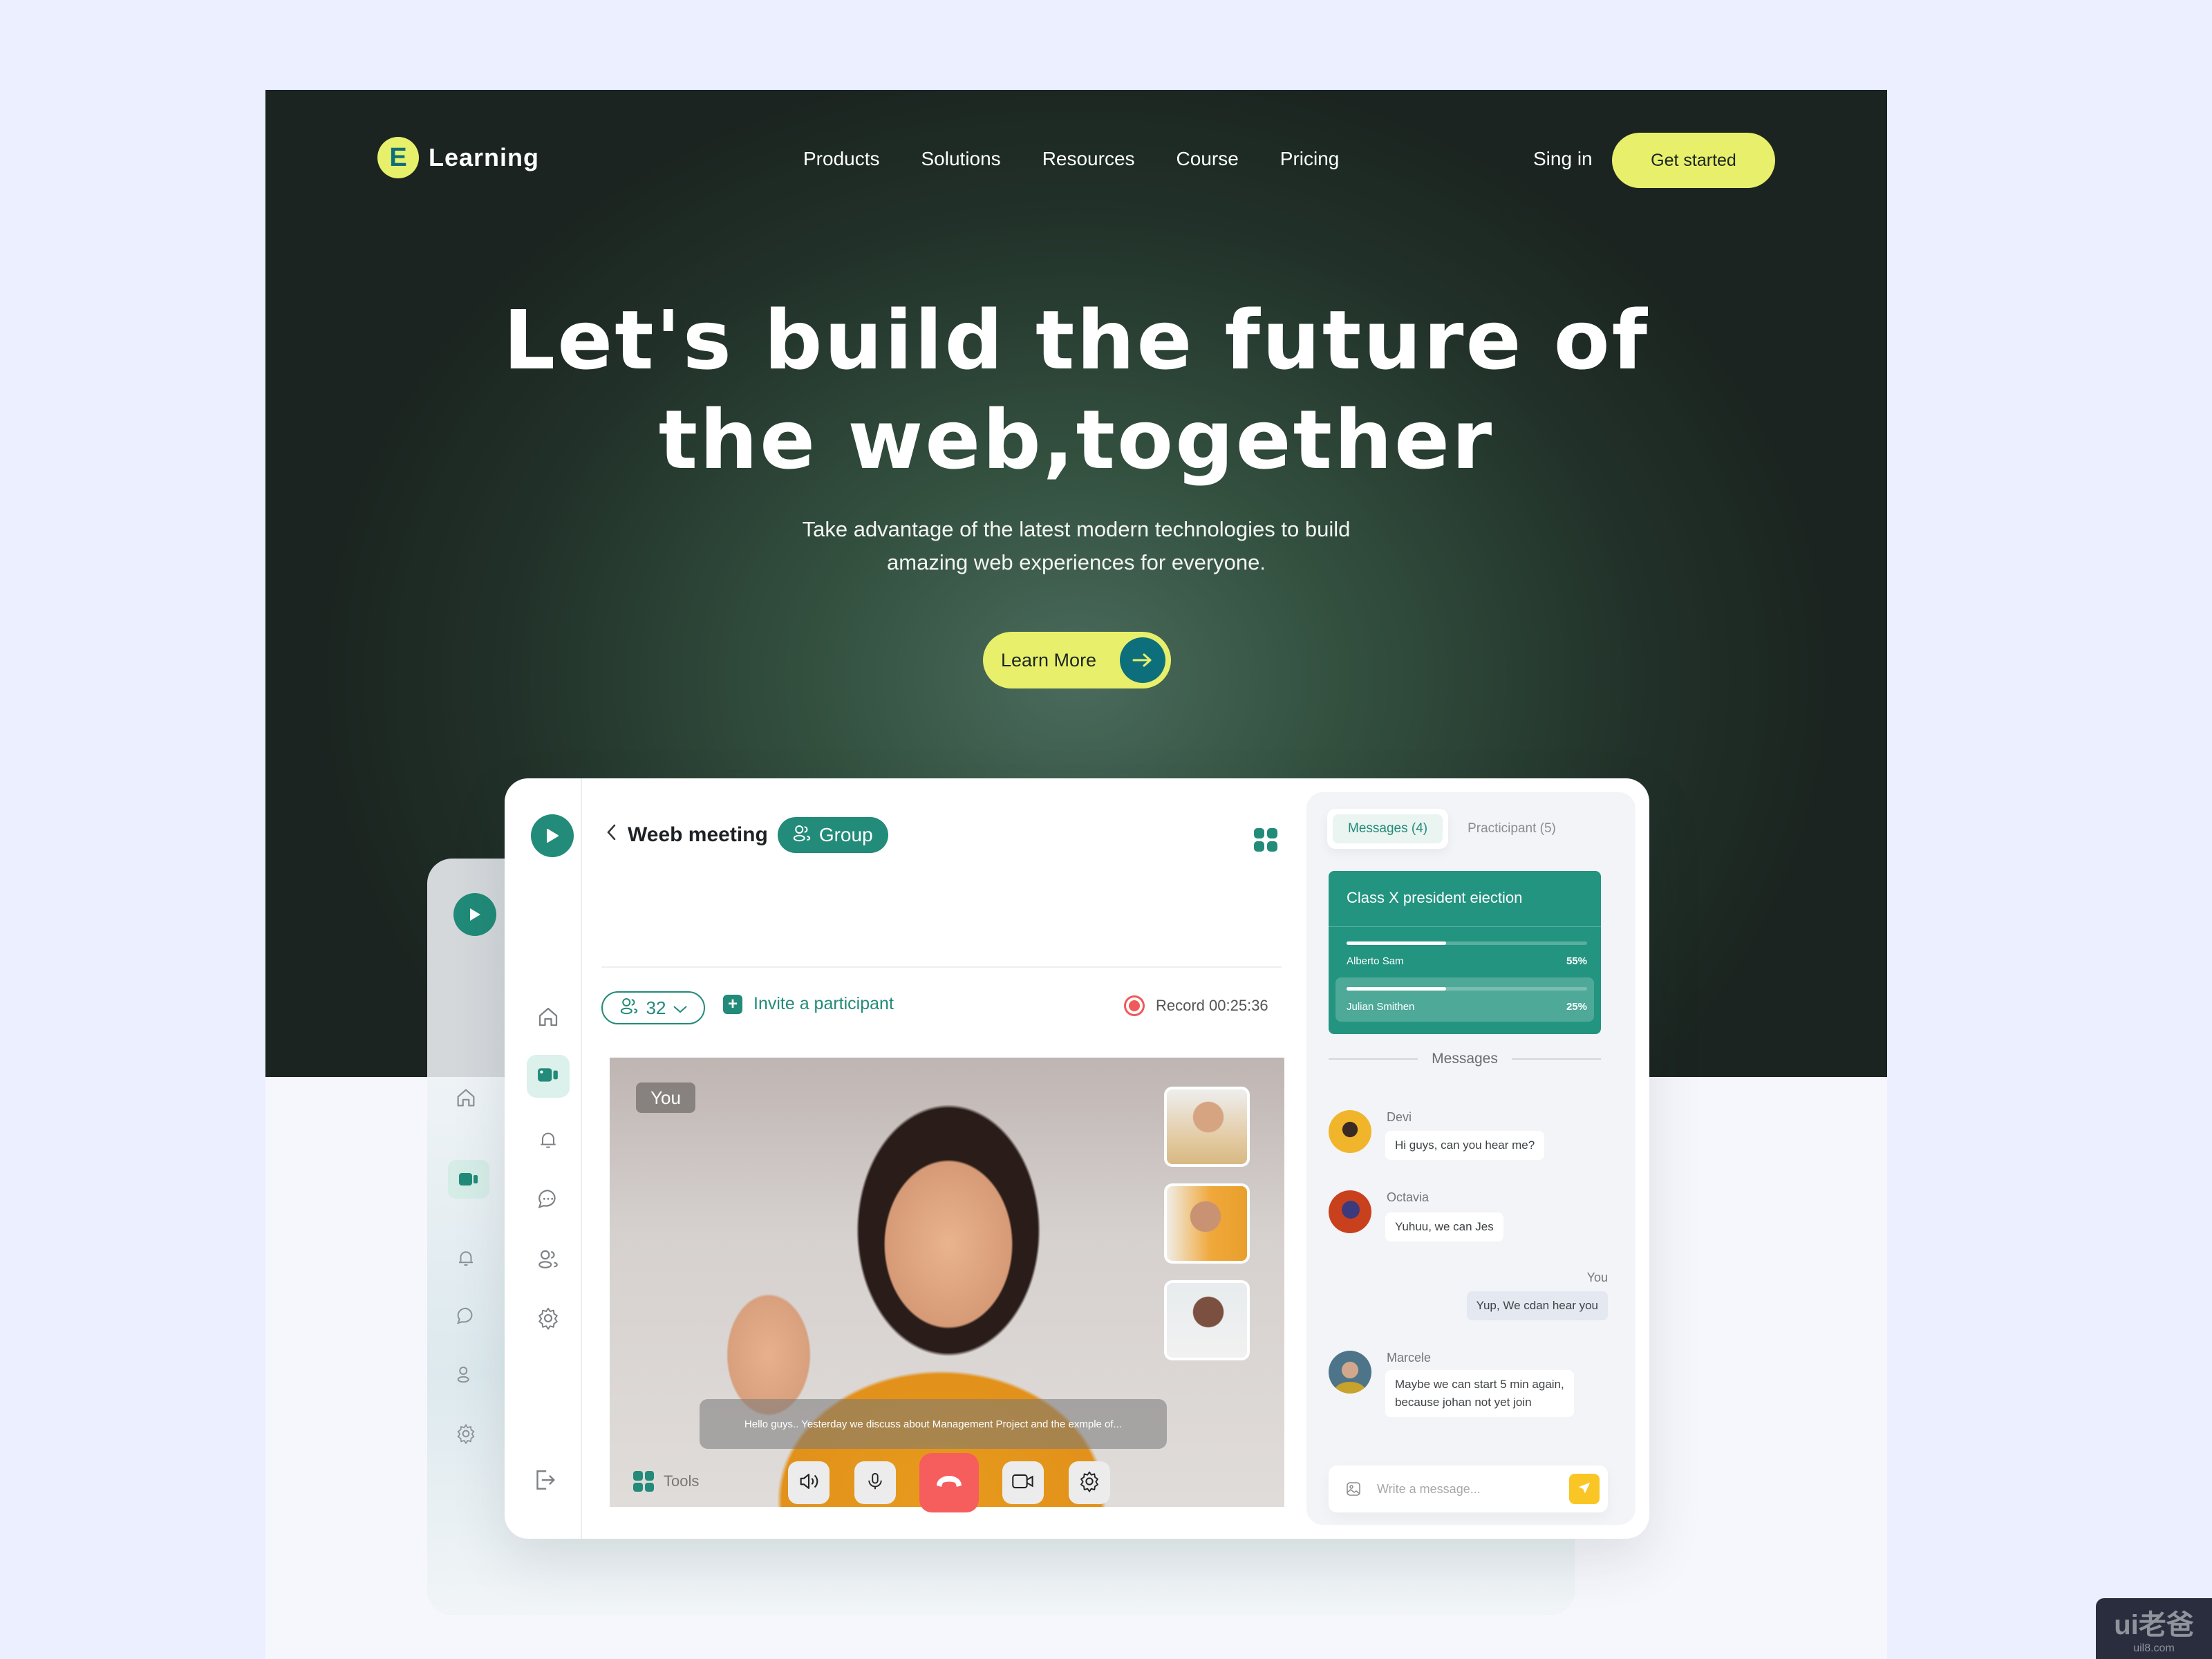 The width and height of the screenshot is (2212, 1659). I want to click on poll-option-percent: 25%, so click(1577, 1007).